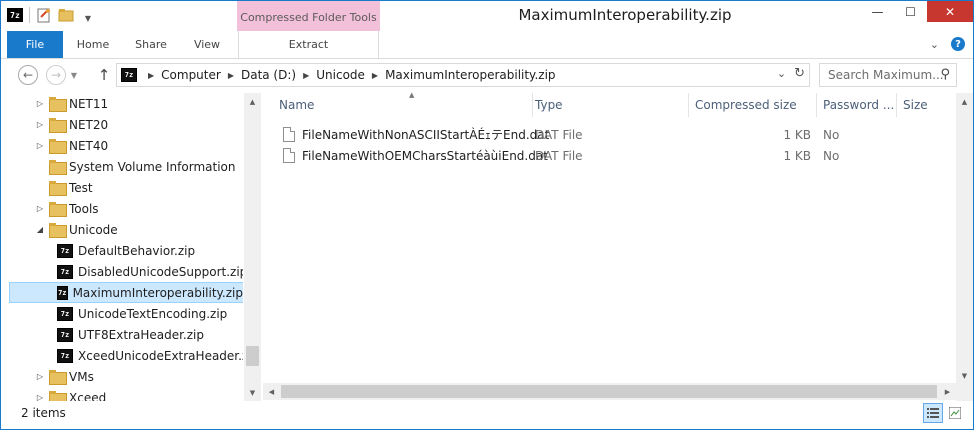  I want to click on tree-item-xceedunicodeextraheader-zip: 7z XceedUnicodeExtraHeader.zip, so click(150, 355).